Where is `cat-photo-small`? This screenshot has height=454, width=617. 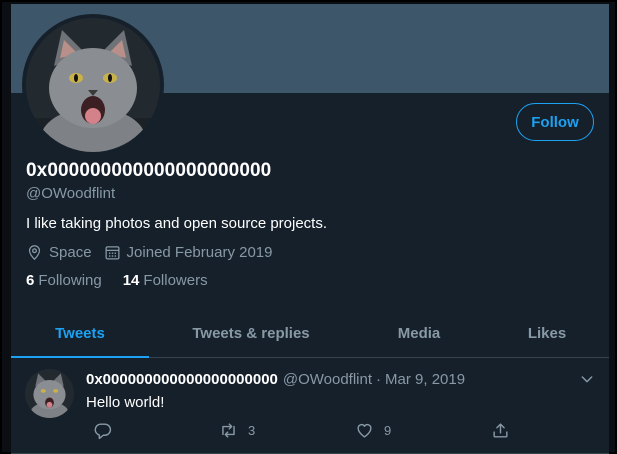 cat-photo-small is located at coordinates (49, 393).